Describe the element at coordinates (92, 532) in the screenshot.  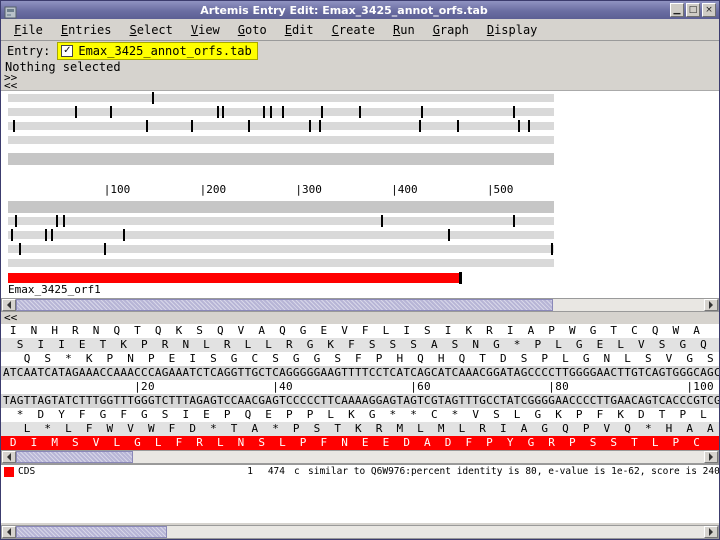
I see `feature-list-scrollbar-thumb` at that location.